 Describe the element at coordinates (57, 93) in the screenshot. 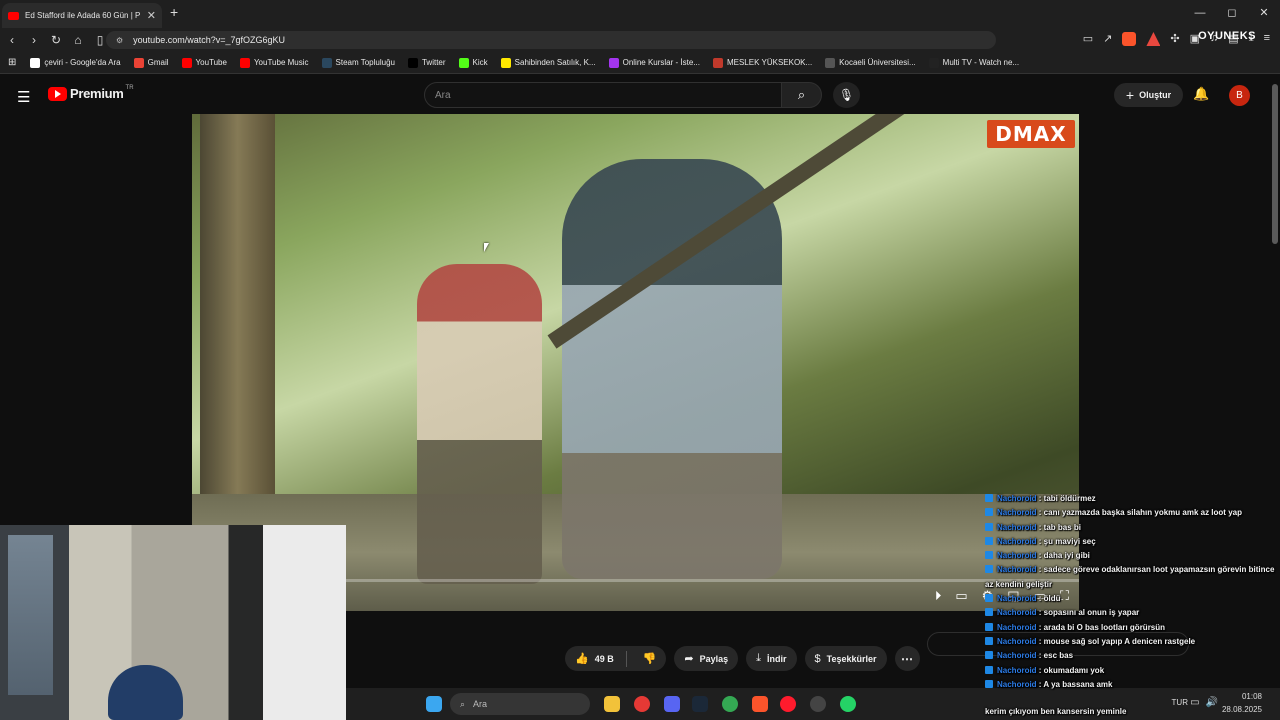

I see `youtube-play-icon` at that location.